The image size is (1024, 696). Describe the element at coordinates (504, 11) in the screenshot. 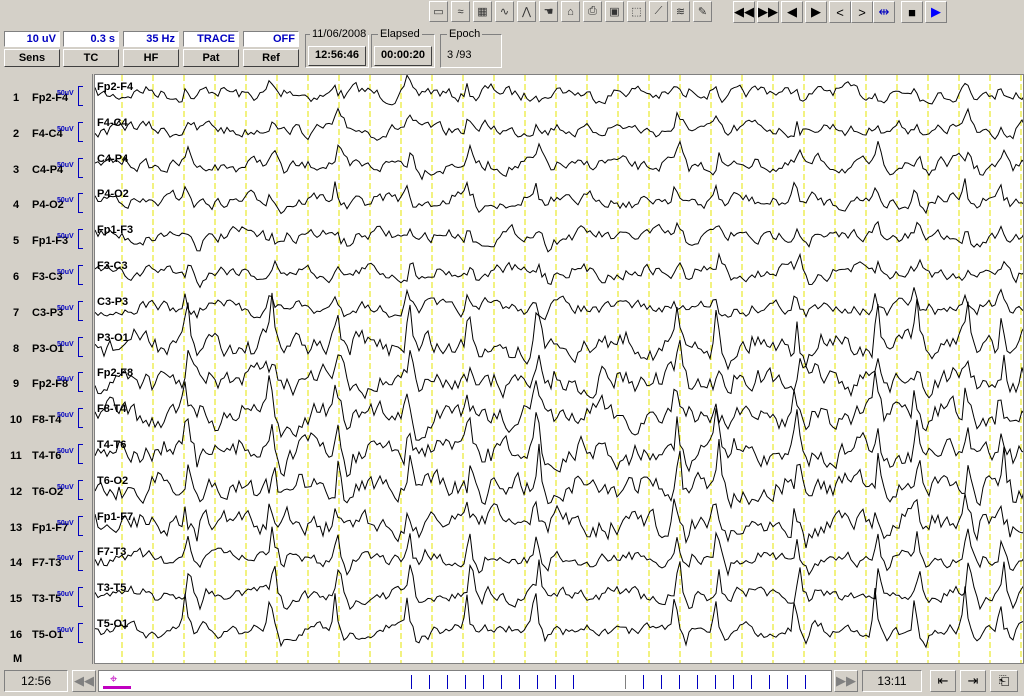

I see `waveform-icon: ∿` at that location.